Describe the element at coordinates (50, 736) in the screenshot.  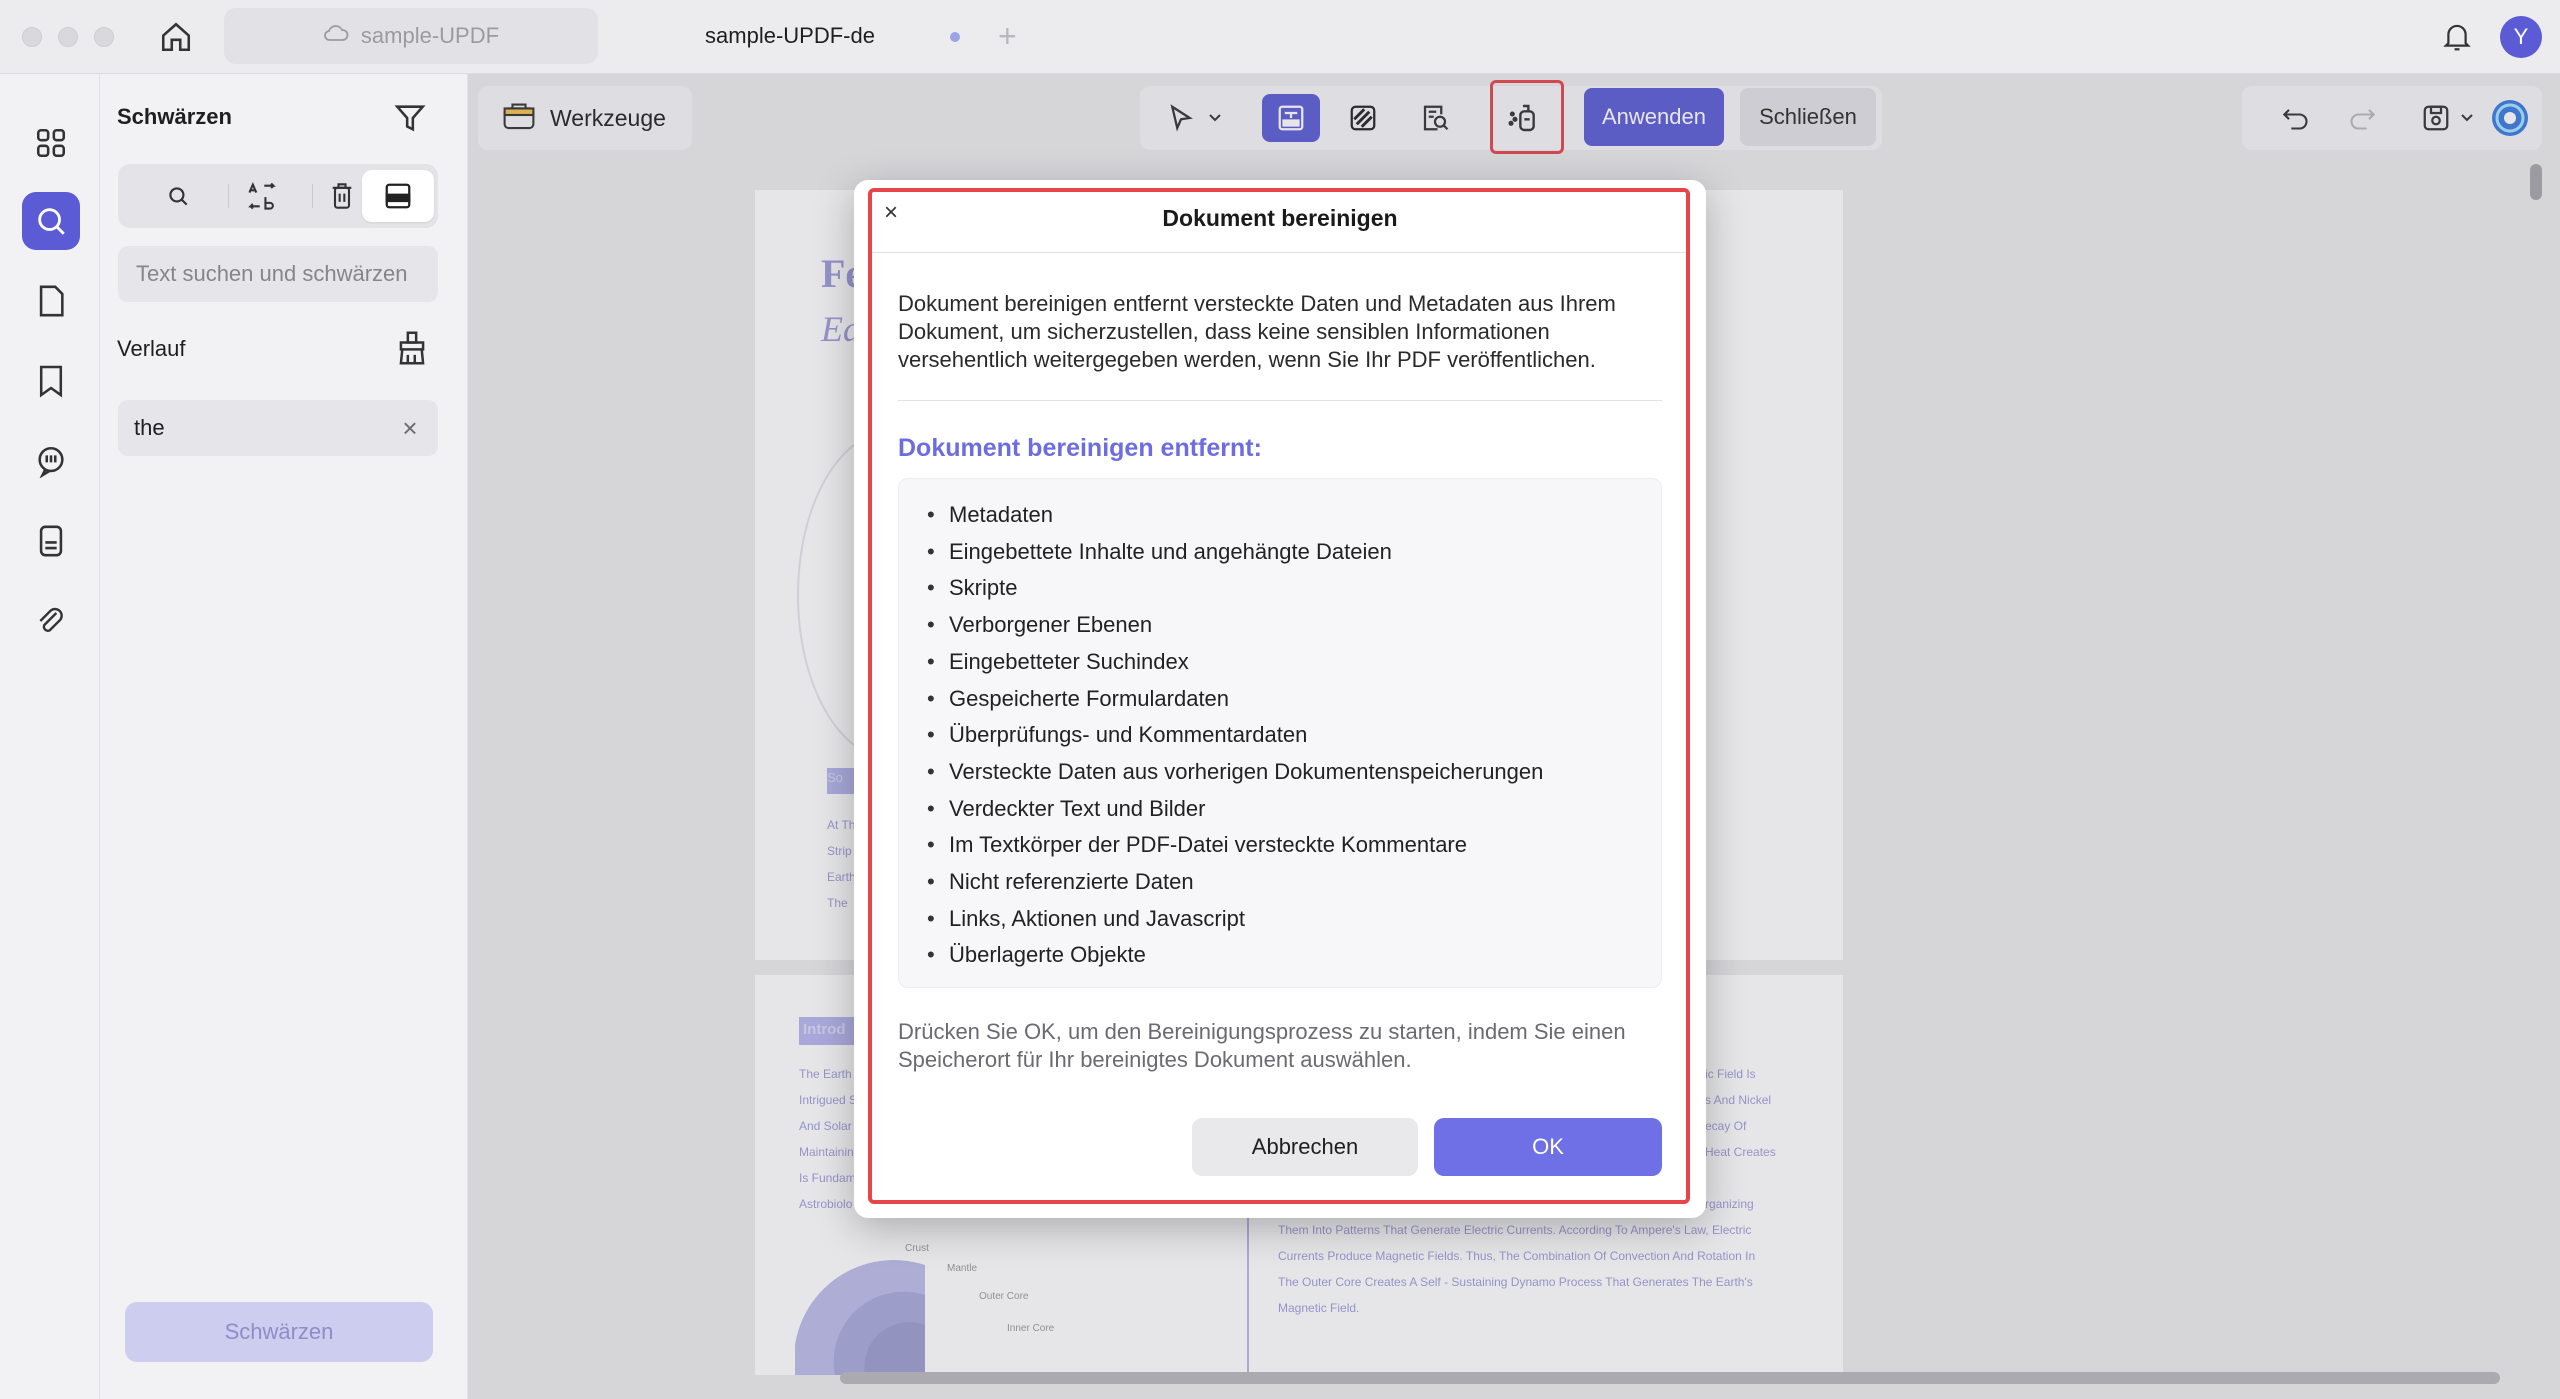
I see `left-rail` at that location.